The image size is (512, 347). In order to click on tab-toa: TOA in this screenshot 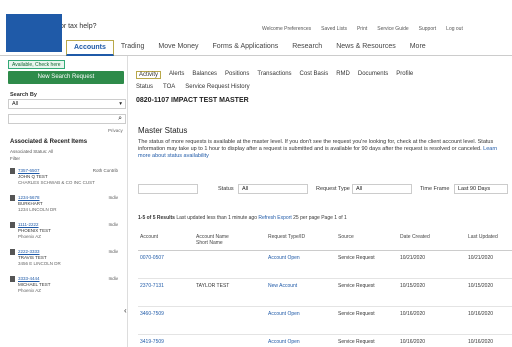, I will do `click(169, 87)`.